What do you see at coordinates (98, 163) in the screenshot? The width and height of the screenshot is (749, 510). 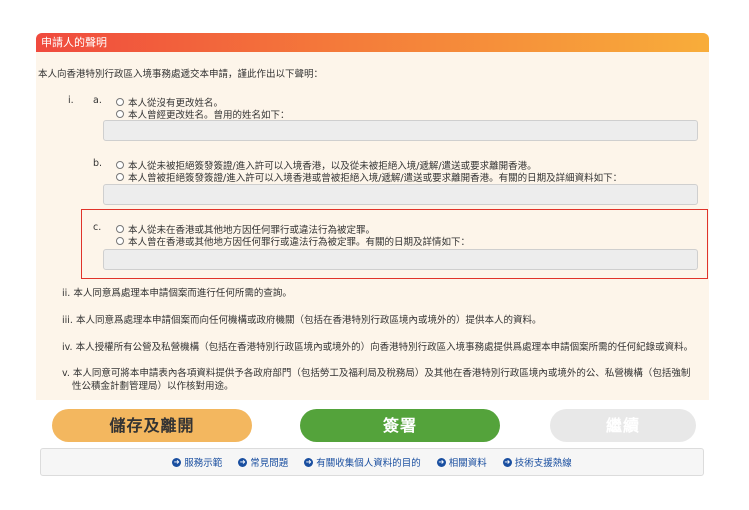 I see `item-b-letter: b.` at bounding box center [98, 163].